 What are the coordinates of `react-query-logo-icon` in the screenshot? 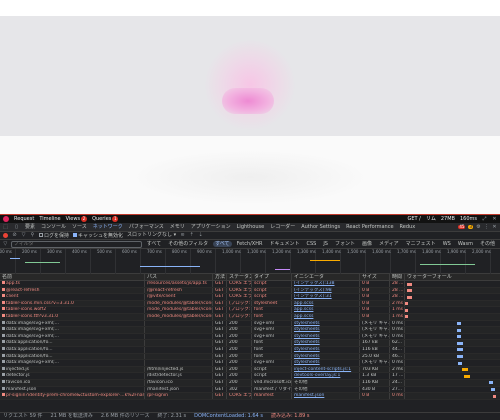 It's located at (6, 219).